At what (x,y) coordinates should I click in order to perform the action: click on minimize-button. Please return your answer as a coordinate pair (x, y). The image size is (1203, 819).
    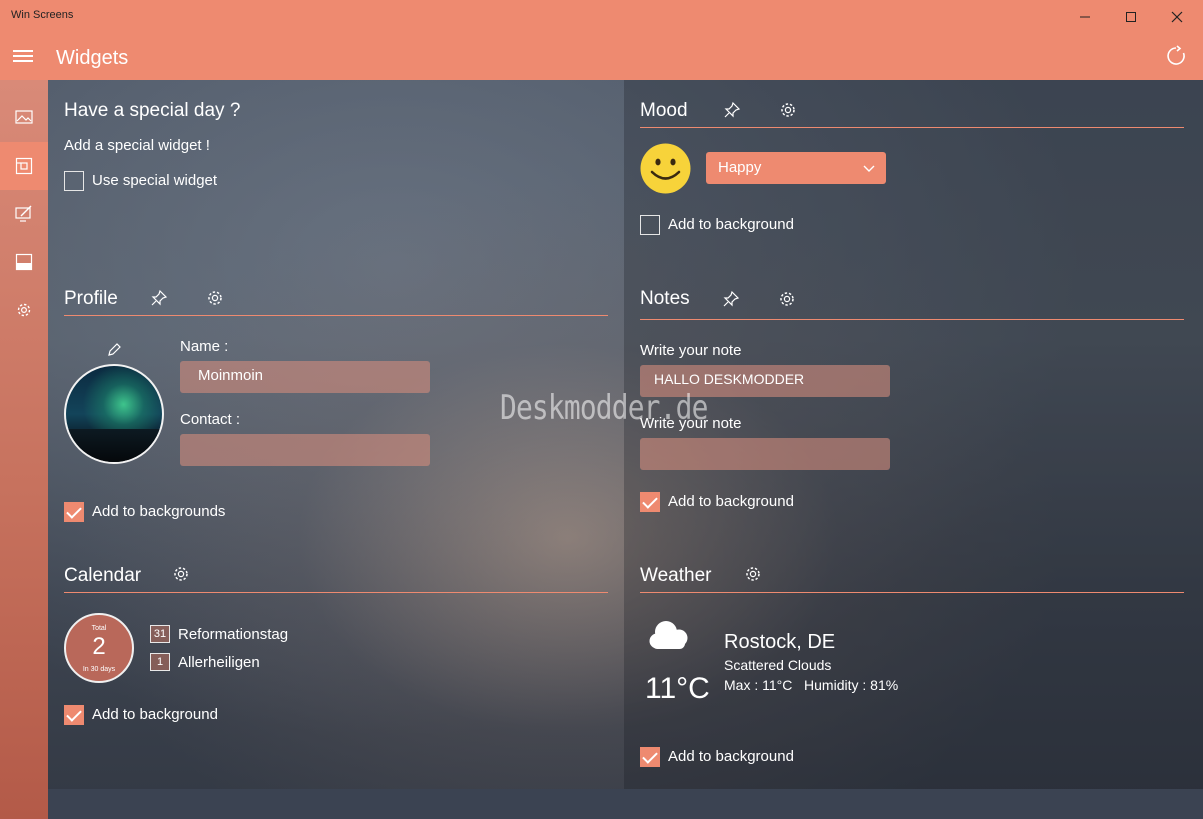
    Looking at the image, I should click on (1085, 17).